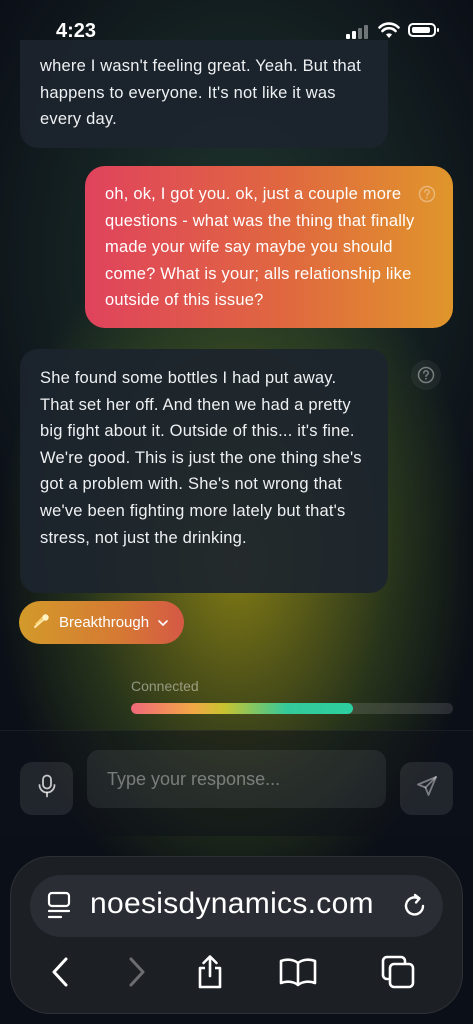 The height and width of the screenshot is (1024, 473). I want to click on page-menu-icon, so click(60, 908).